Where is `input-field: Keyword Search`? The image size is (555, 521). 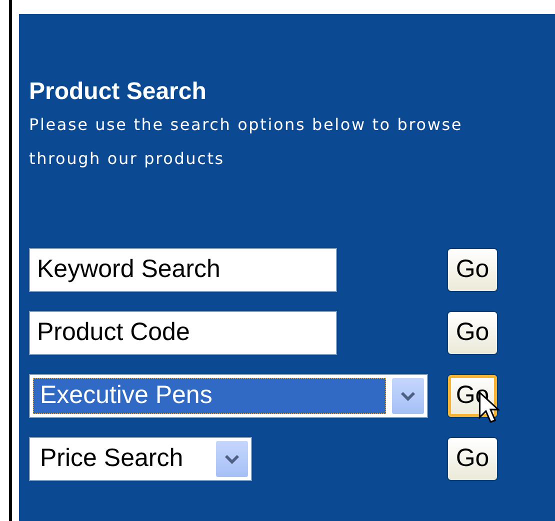 input-field: Keyword Search is located at coordinates (183, 270).